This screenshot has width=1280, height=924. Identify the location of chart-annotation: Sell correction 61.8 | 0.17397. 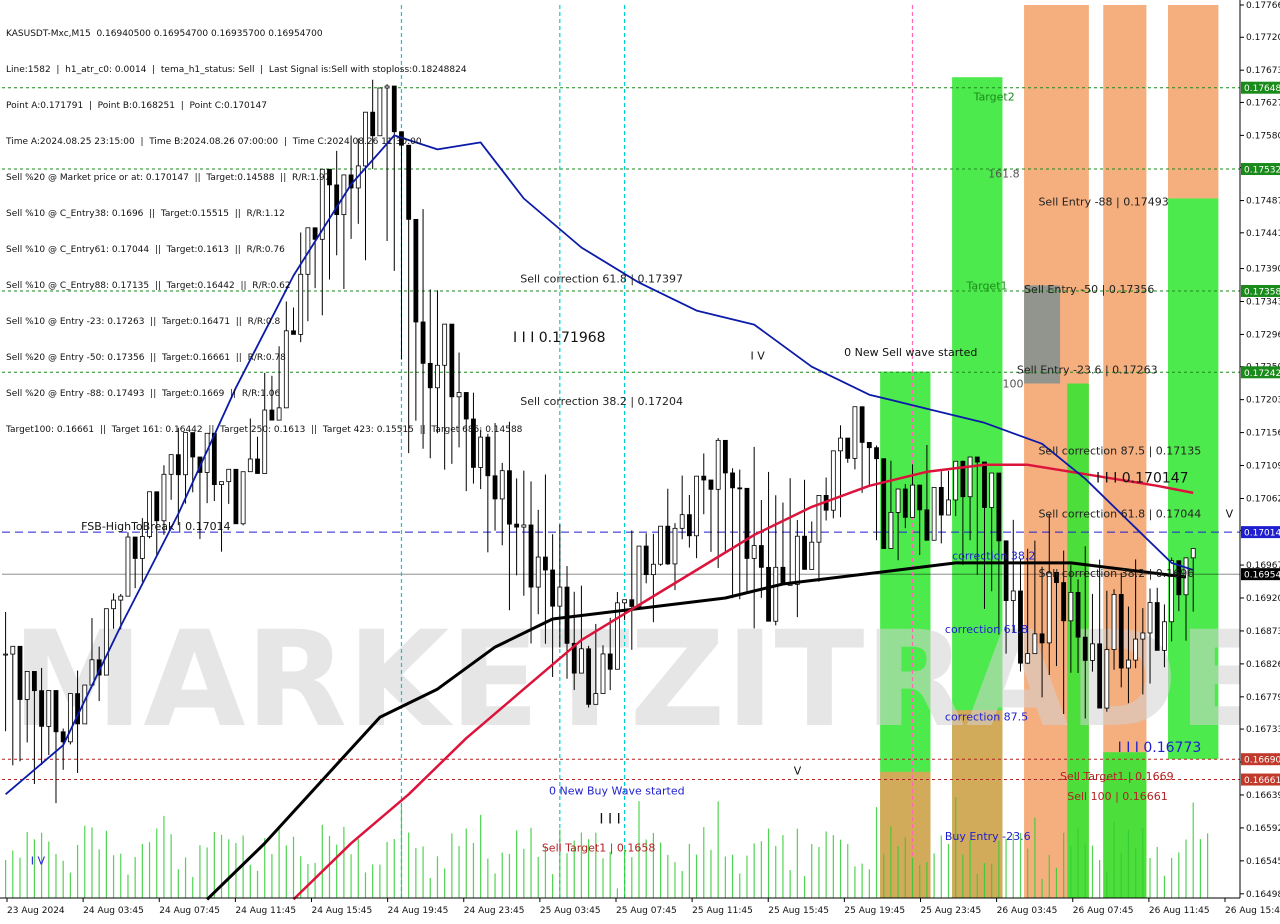
(601, 279).